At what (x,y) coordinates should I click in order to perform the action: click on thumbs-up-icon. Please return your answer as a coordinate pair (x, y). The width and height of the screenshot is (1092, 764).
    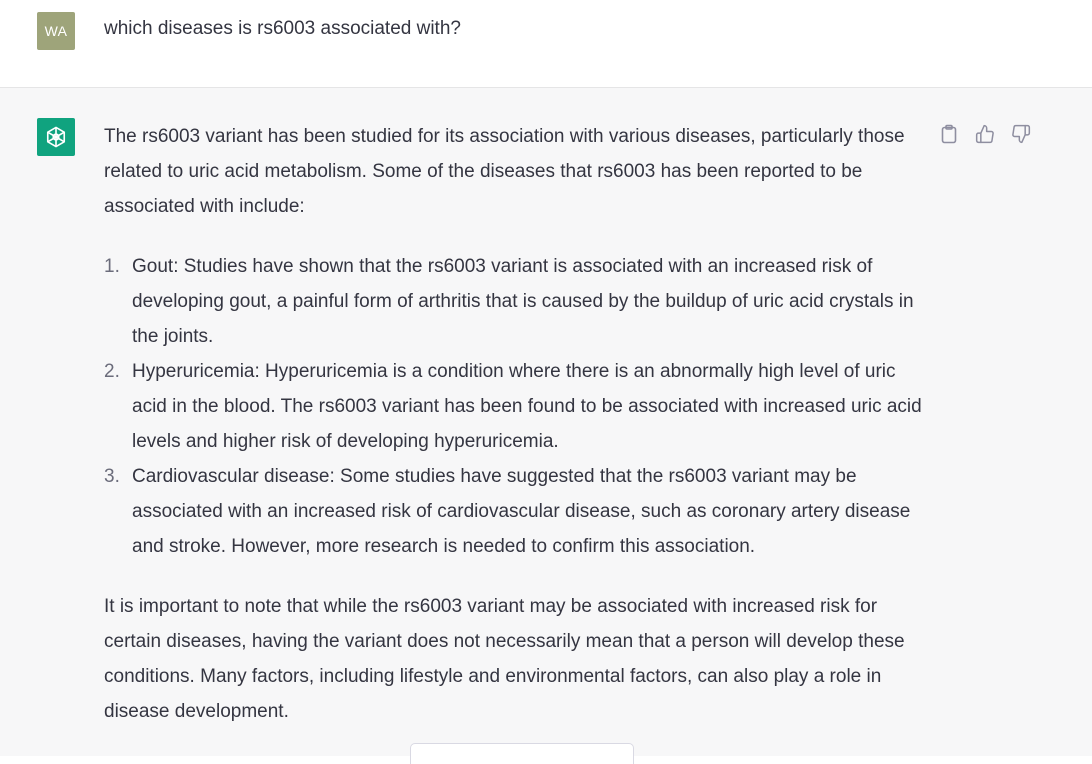
    Looking at the image, I should click on (984, 134).